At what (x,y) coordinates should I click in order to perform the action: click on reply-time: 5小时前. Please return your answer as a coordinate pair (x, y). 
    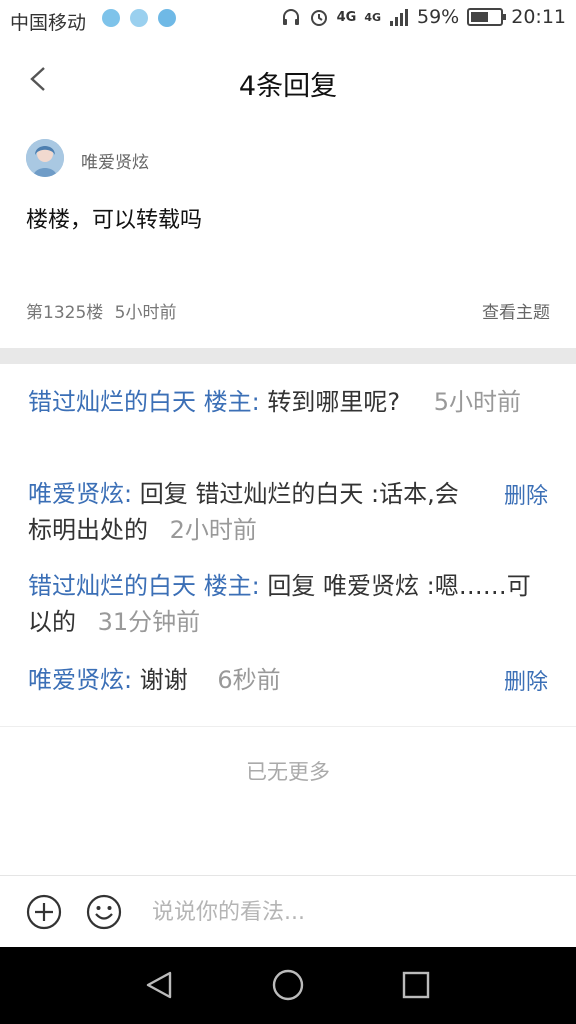
    Looking at the image, I should click on (477, 402).